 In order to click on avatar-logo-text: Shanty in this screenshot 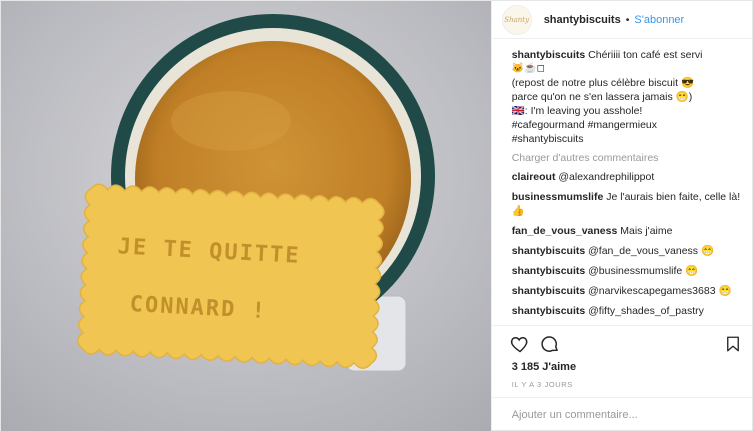, I will do `click(517, 19)`.